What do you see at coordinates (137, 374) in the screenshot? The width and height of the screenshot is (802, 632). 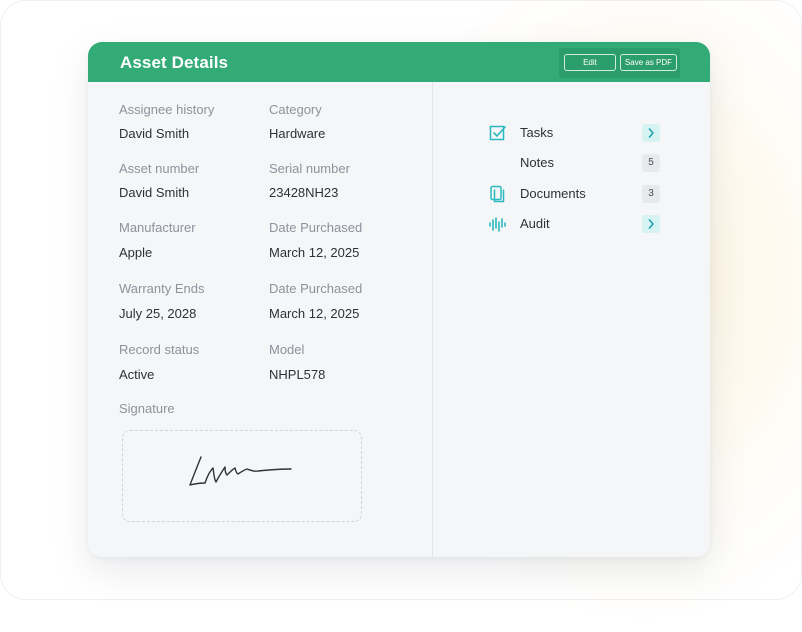 I see `record-status-value: Active` at bounding box center [137, 374].